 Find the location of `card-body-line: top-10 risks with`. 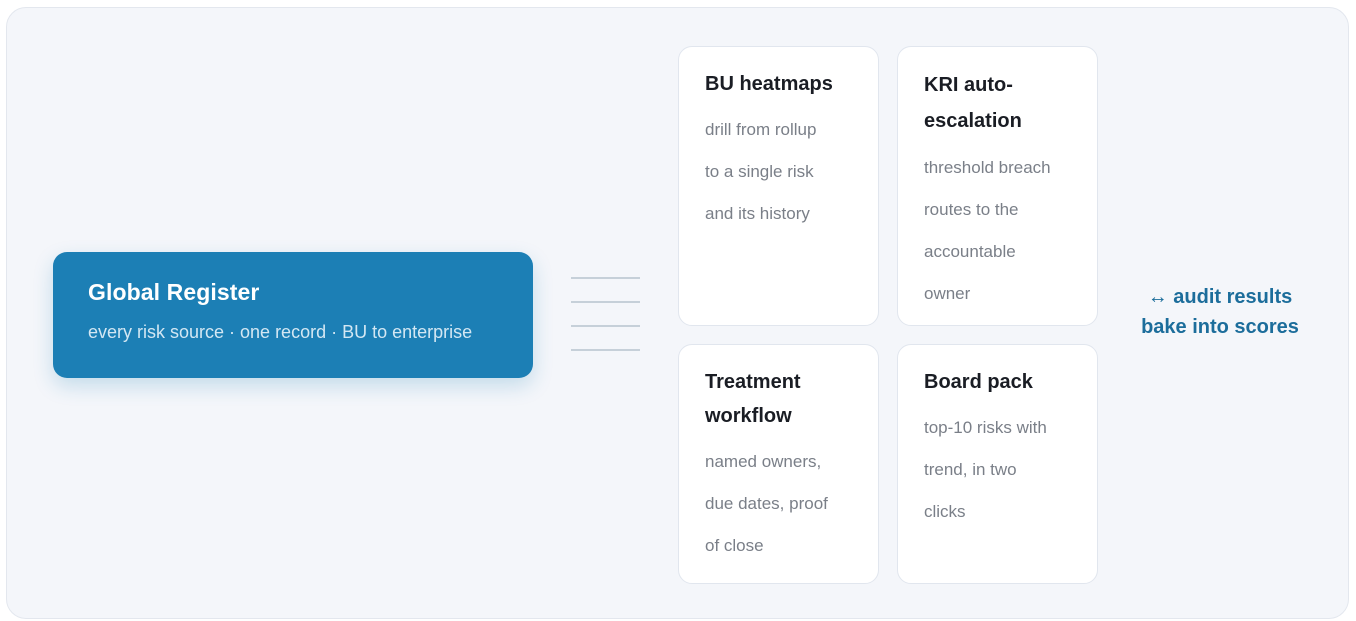

card-body-line: top-10 risks with is located at coordinates (985, 427).